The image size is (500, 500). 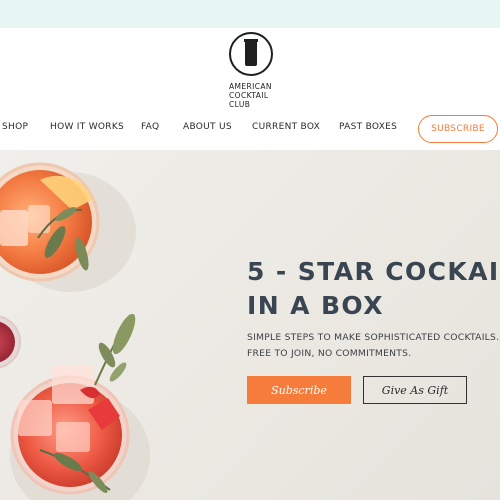 What do you see at coordinates (150, 127) in the screenshot?
I see `nav-item-faq: FAQ` at bounding box center [150, 127].